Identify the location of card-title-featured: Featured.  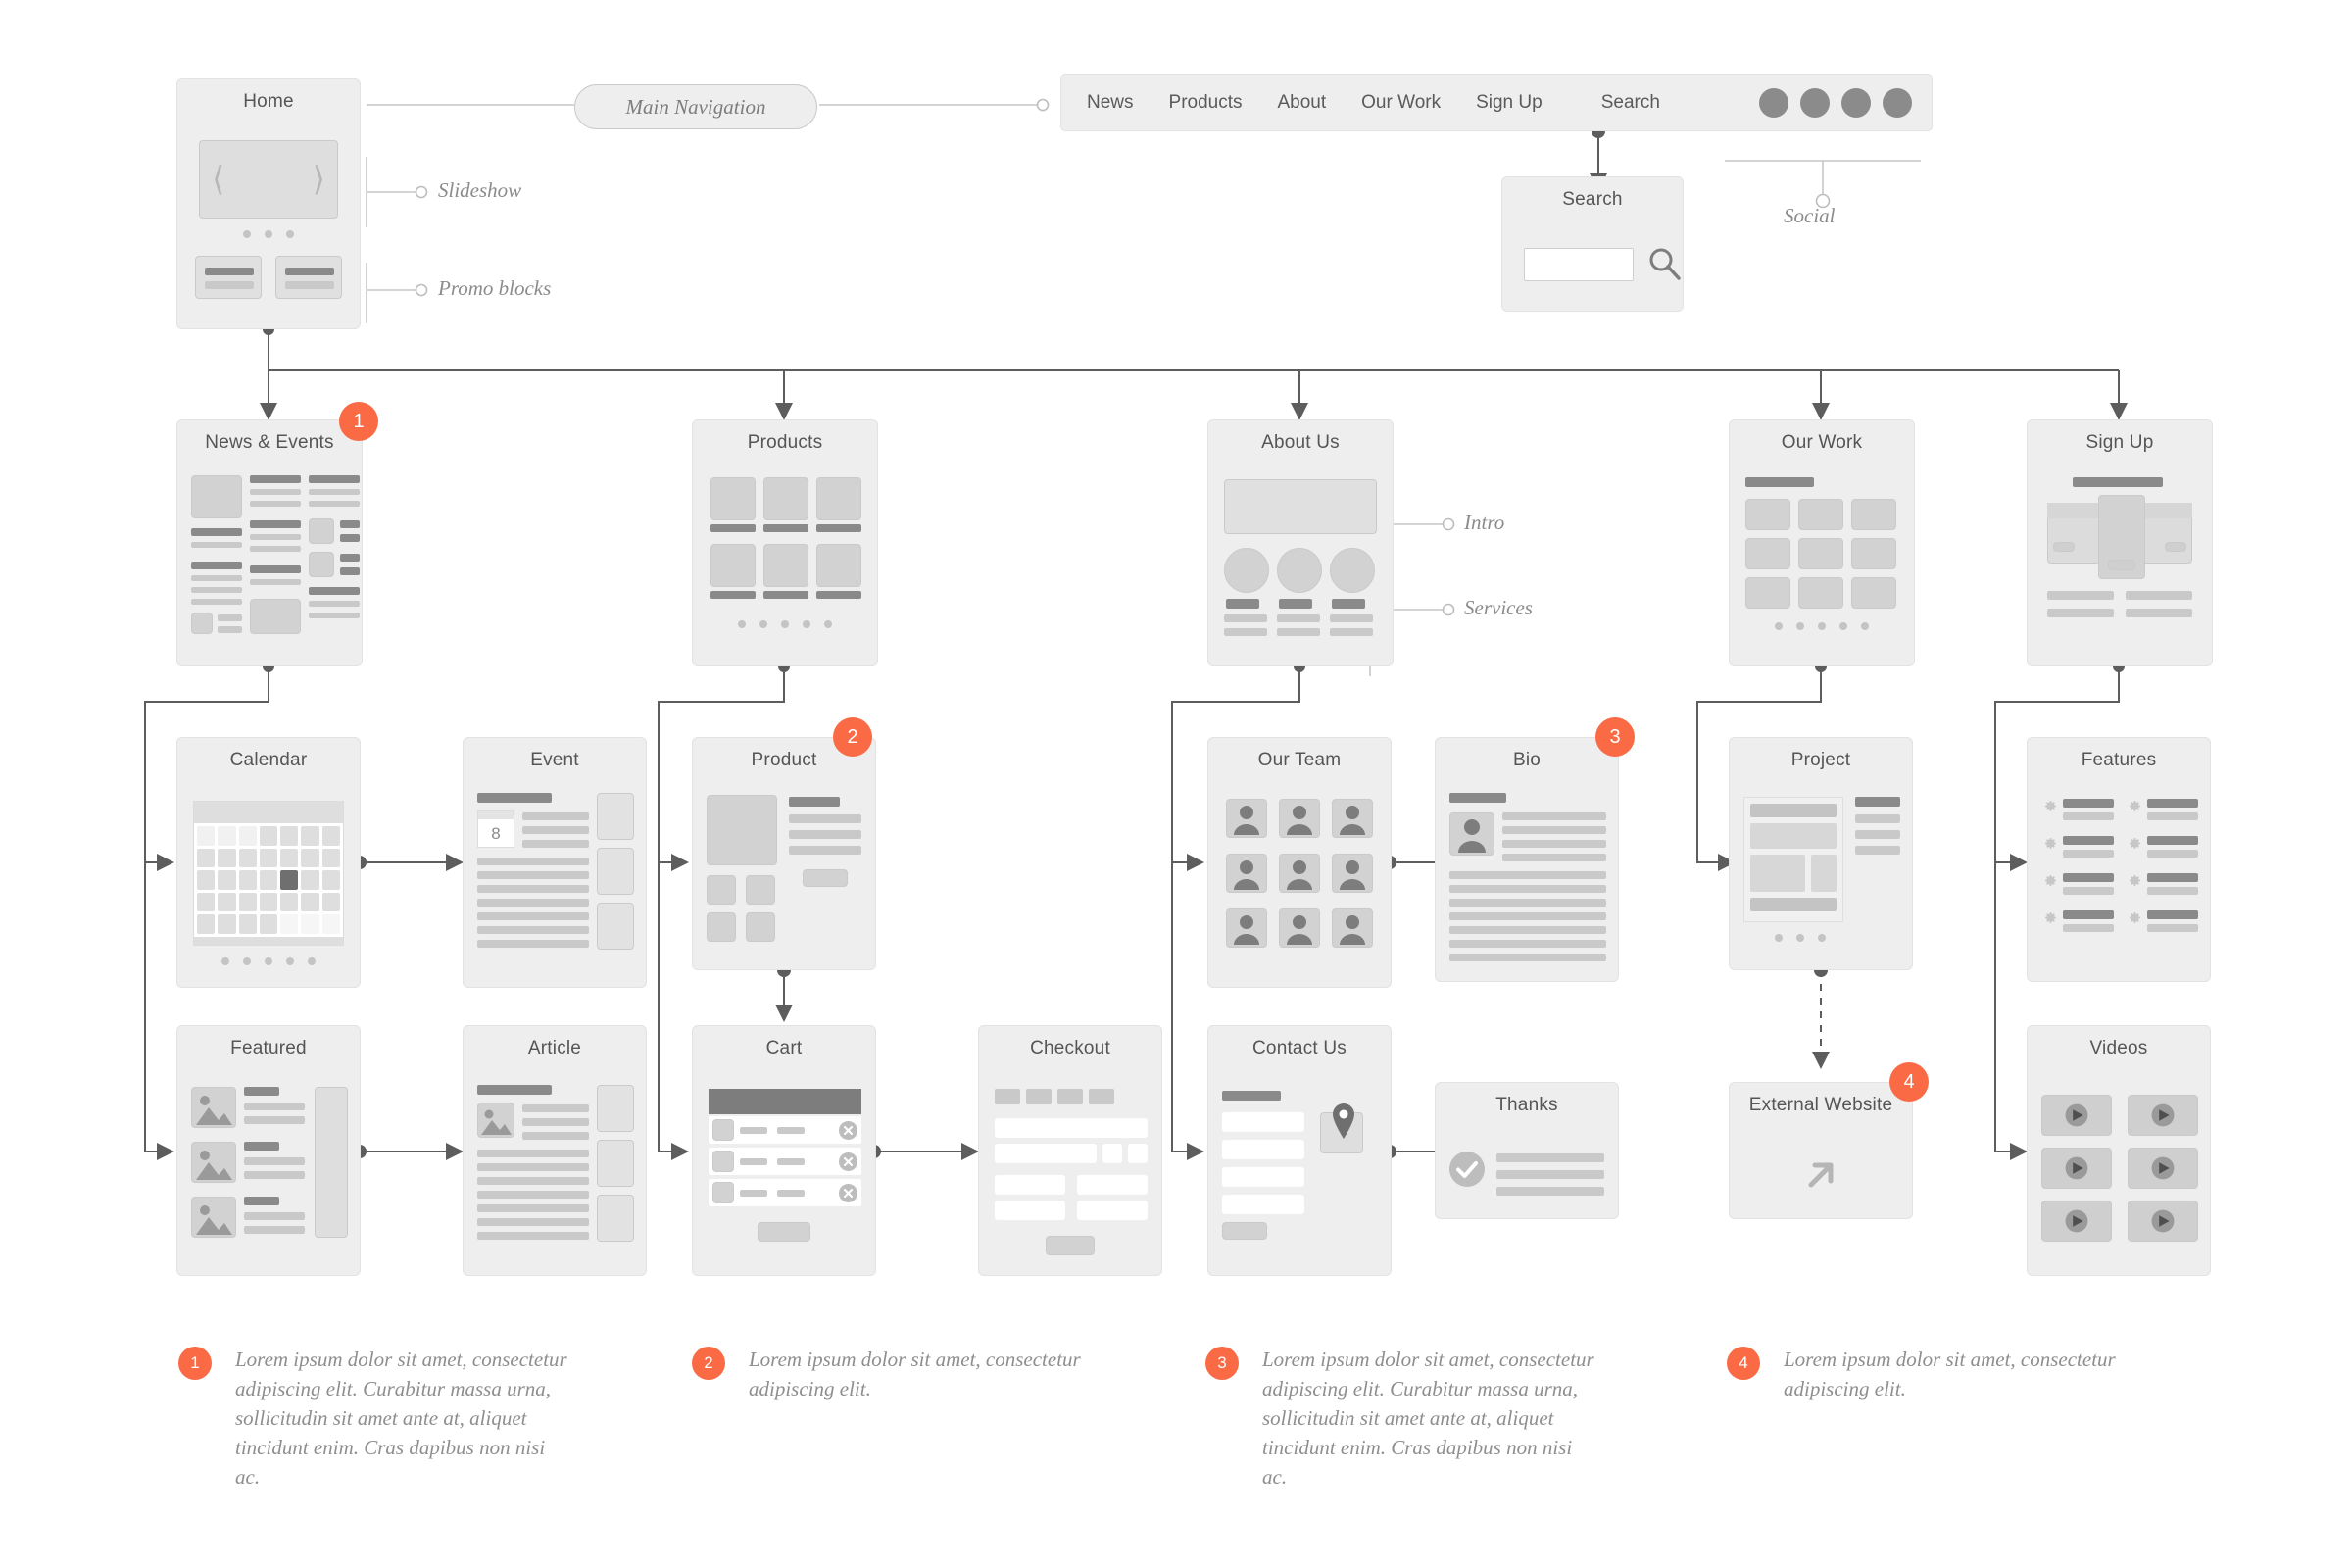
(268, 1048).